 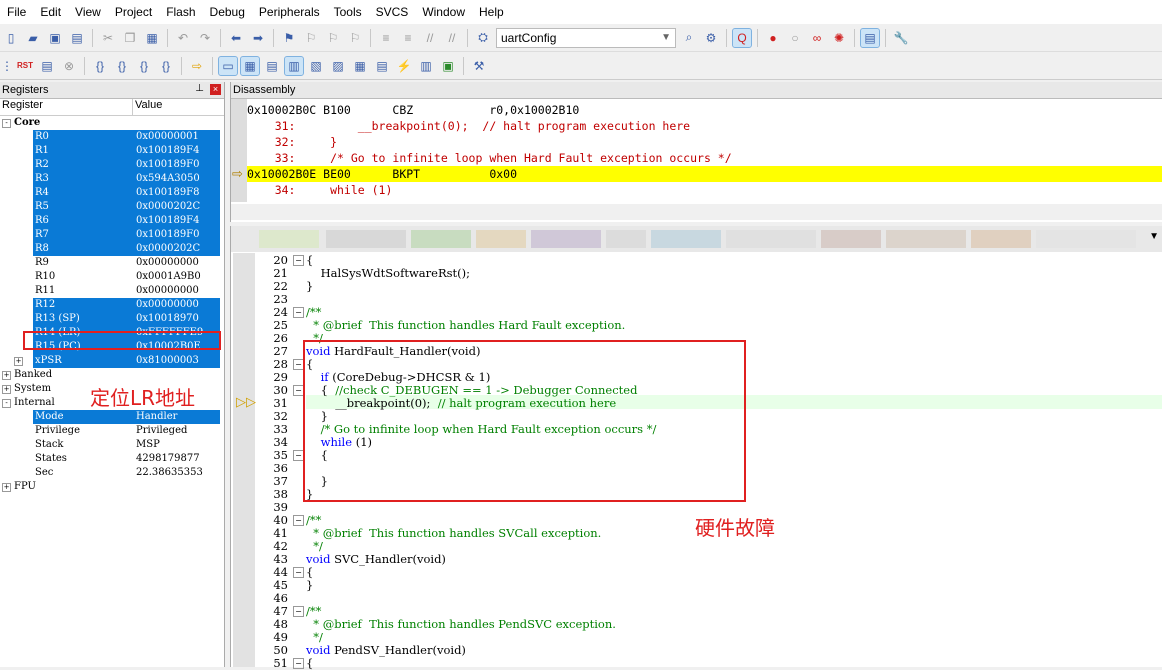 I want to click on clear-bookmarks-icon: ⚐, so click(x=355, y=38).